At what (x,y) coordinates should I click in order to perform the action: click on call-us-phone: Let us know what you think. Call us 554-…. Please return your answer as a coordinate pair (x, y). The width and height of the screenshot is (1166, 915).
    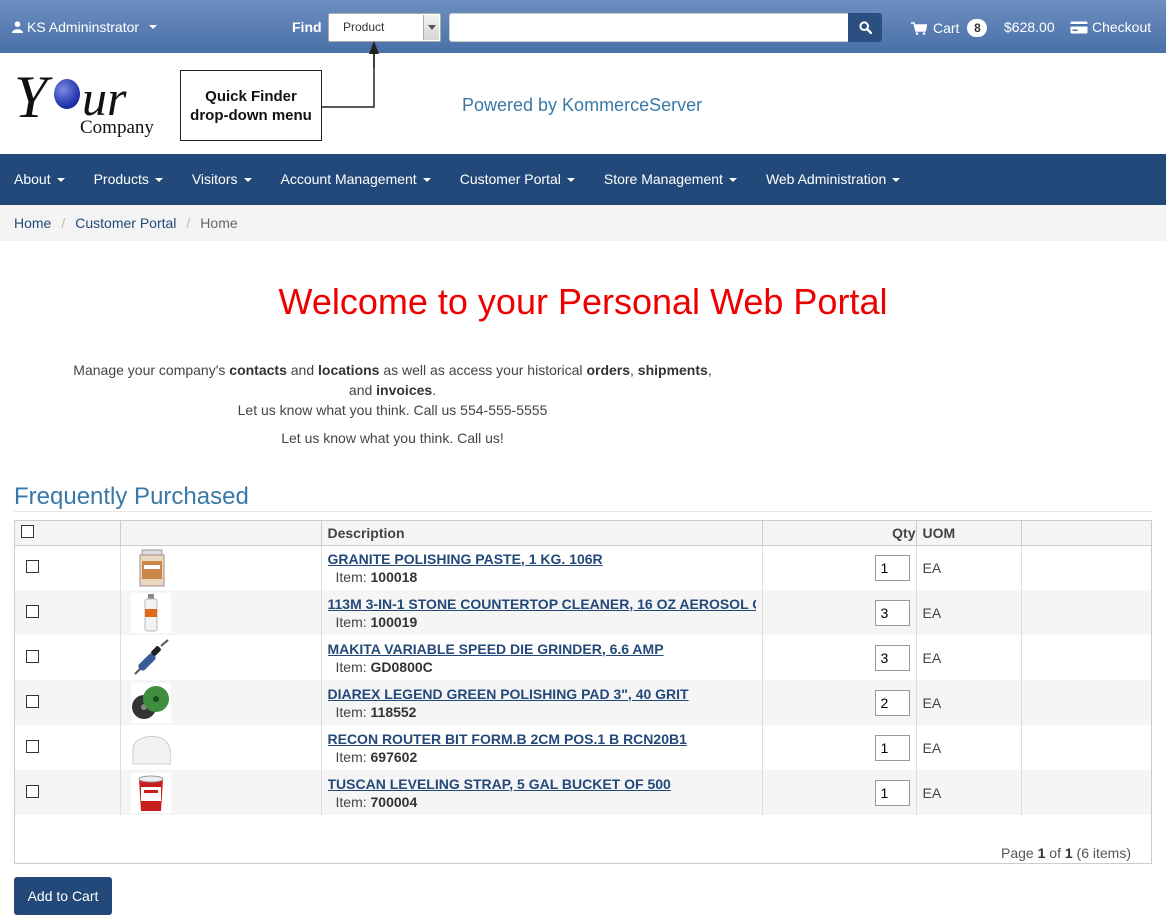
    Looking at the image, I should click on (392, 410).